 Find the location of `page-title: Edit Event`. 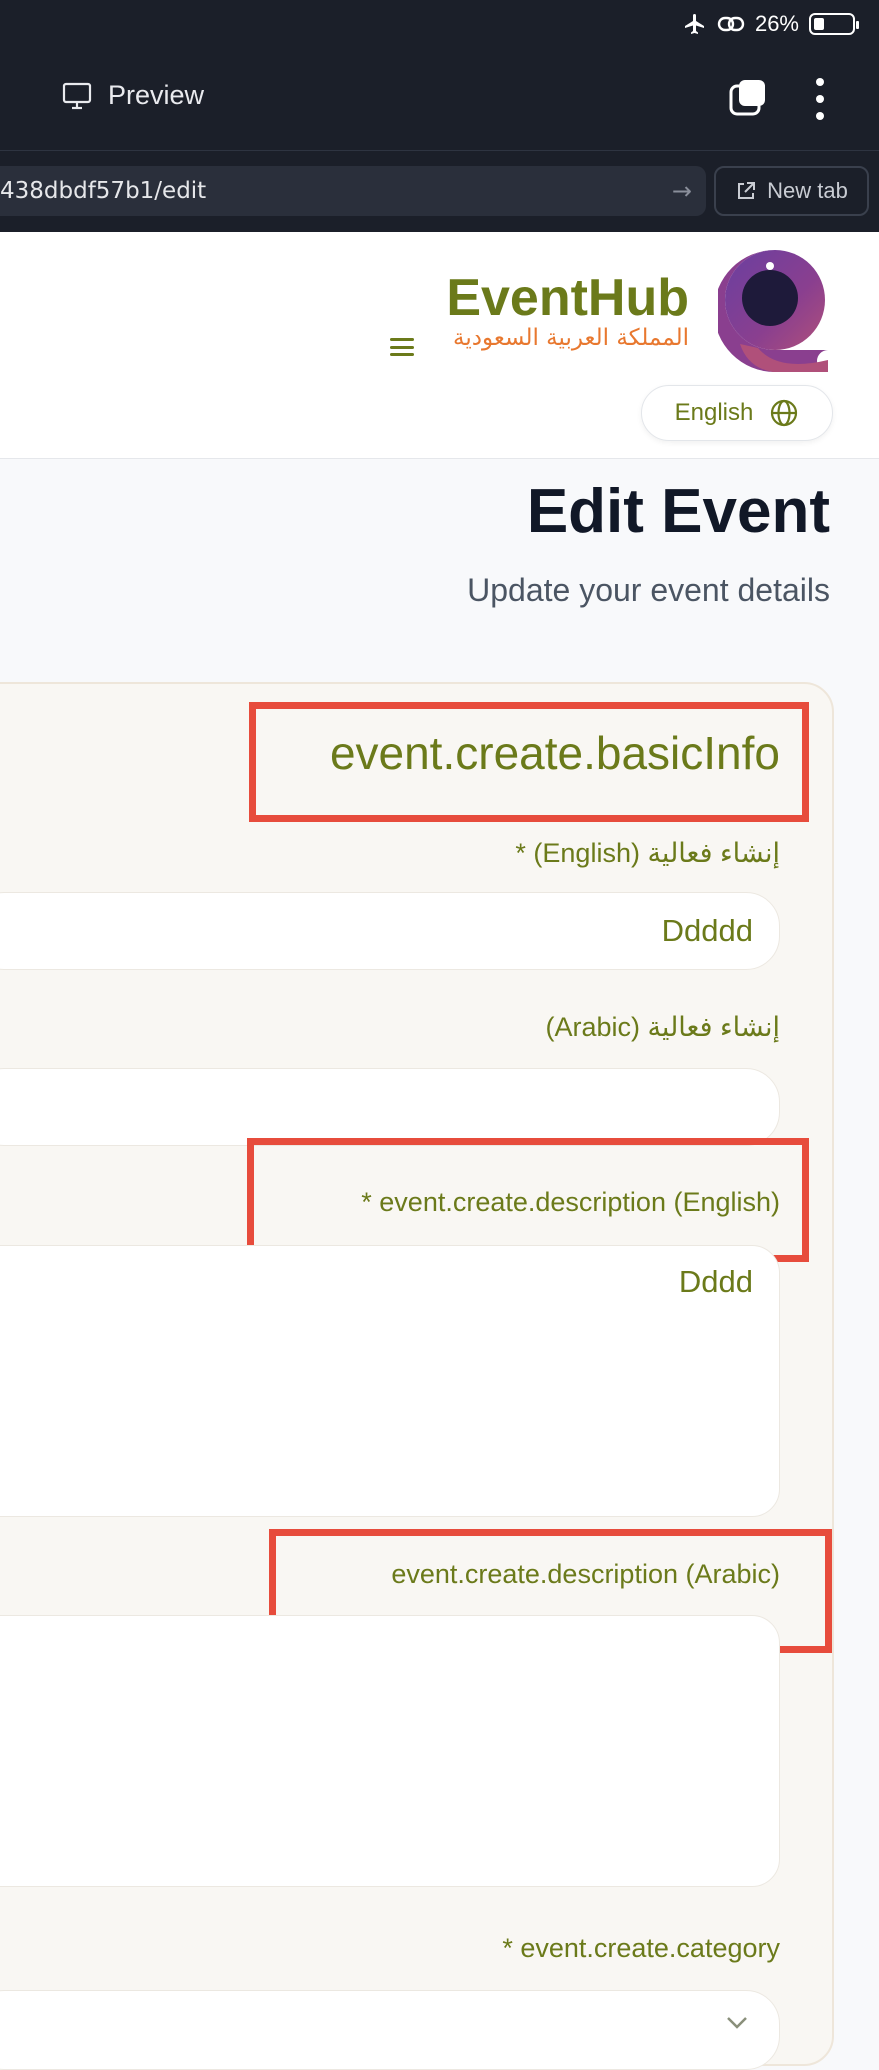

page-title: Edit Event is located at coordinates (678, 511).